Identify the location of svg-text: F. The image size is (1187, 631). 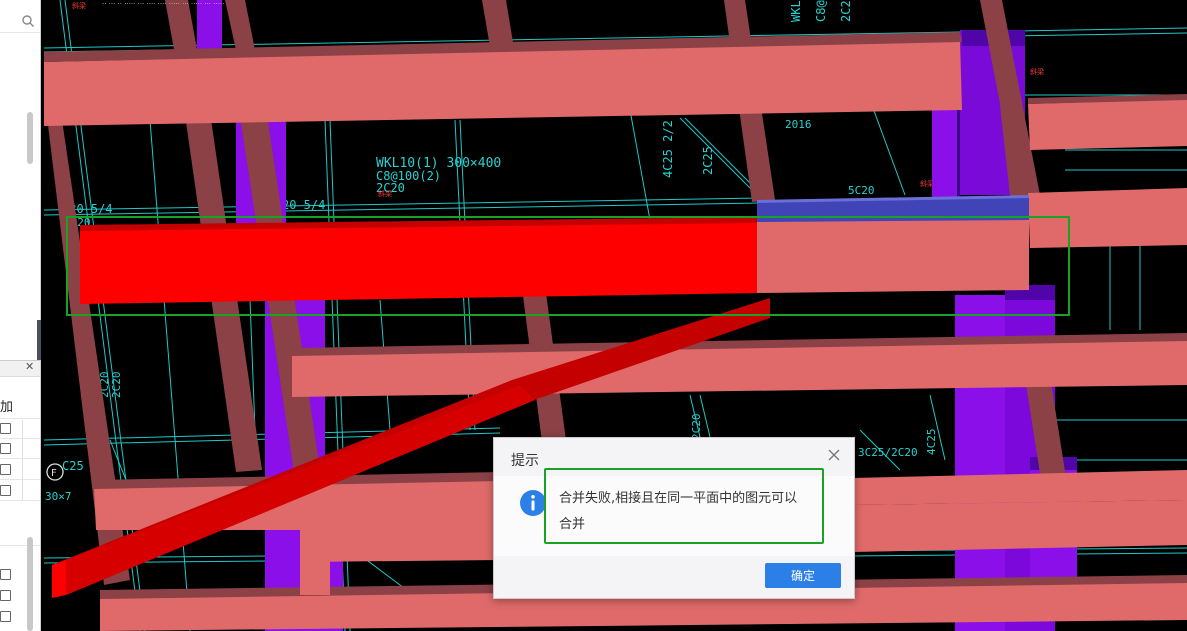
(54, 473).